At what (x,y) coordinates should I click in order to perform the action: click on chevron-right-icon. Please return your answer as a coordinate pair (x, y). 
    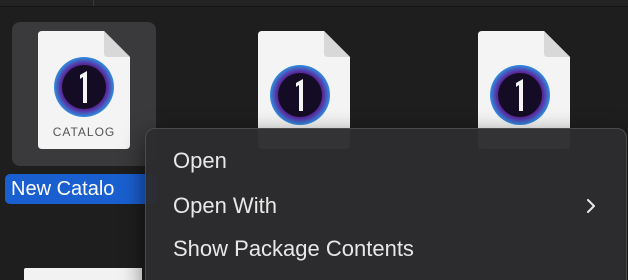
    Looking at the image, I should click on (591, 206).